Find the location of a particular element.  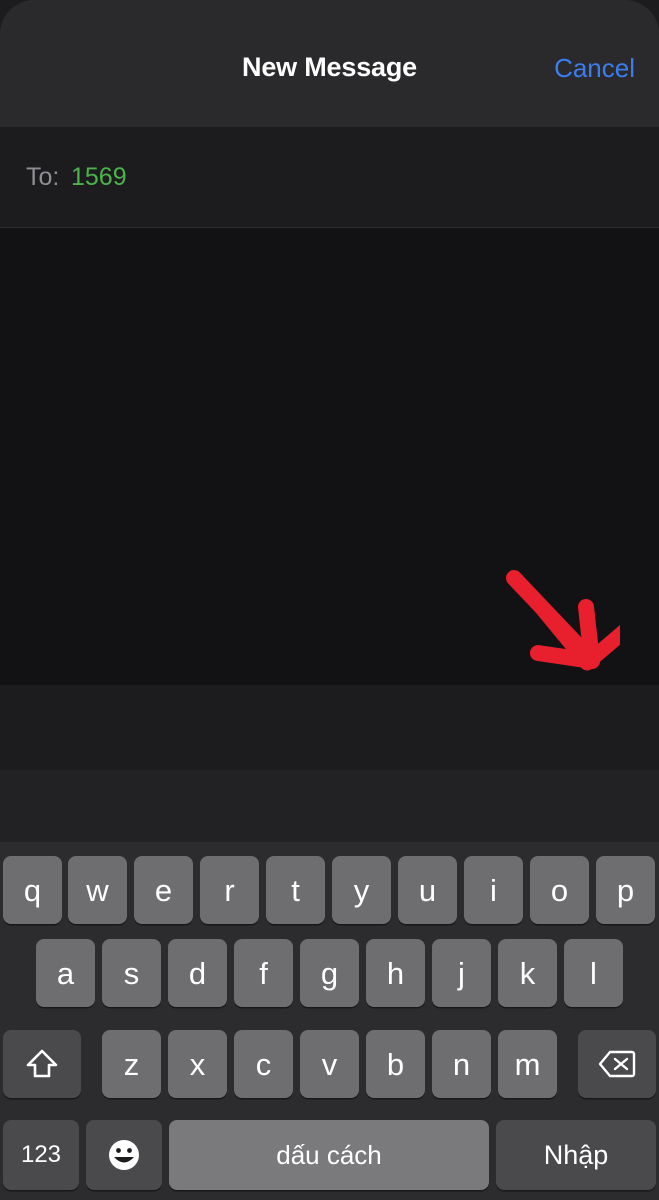

key-u: u is located at coordinates (427, 890).